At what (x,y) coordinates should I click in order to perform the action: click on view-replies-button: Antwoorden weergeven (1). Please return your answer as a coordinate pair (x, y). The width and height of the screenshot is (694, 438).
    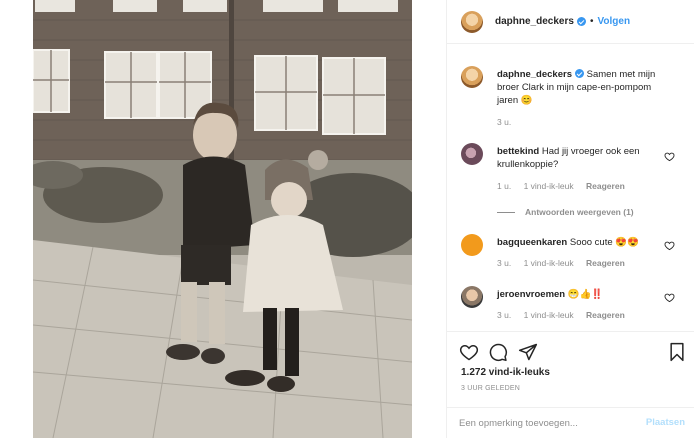
    Looking at the image, I should click on (565, 212).